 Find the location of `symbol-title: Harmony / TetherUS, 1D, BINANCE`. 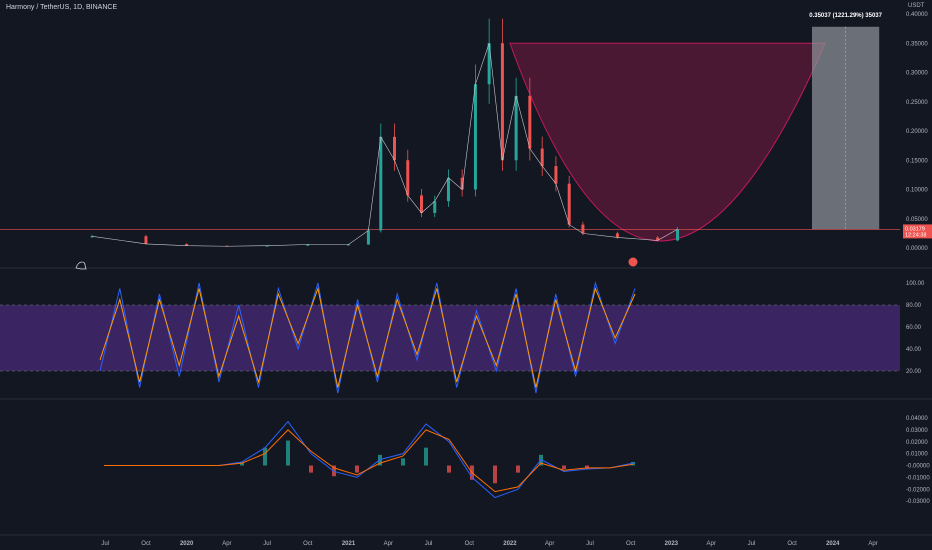

symbol-title: Harmony / TetherUS, 1D, BINANCE is located at coordinates (62, 7).